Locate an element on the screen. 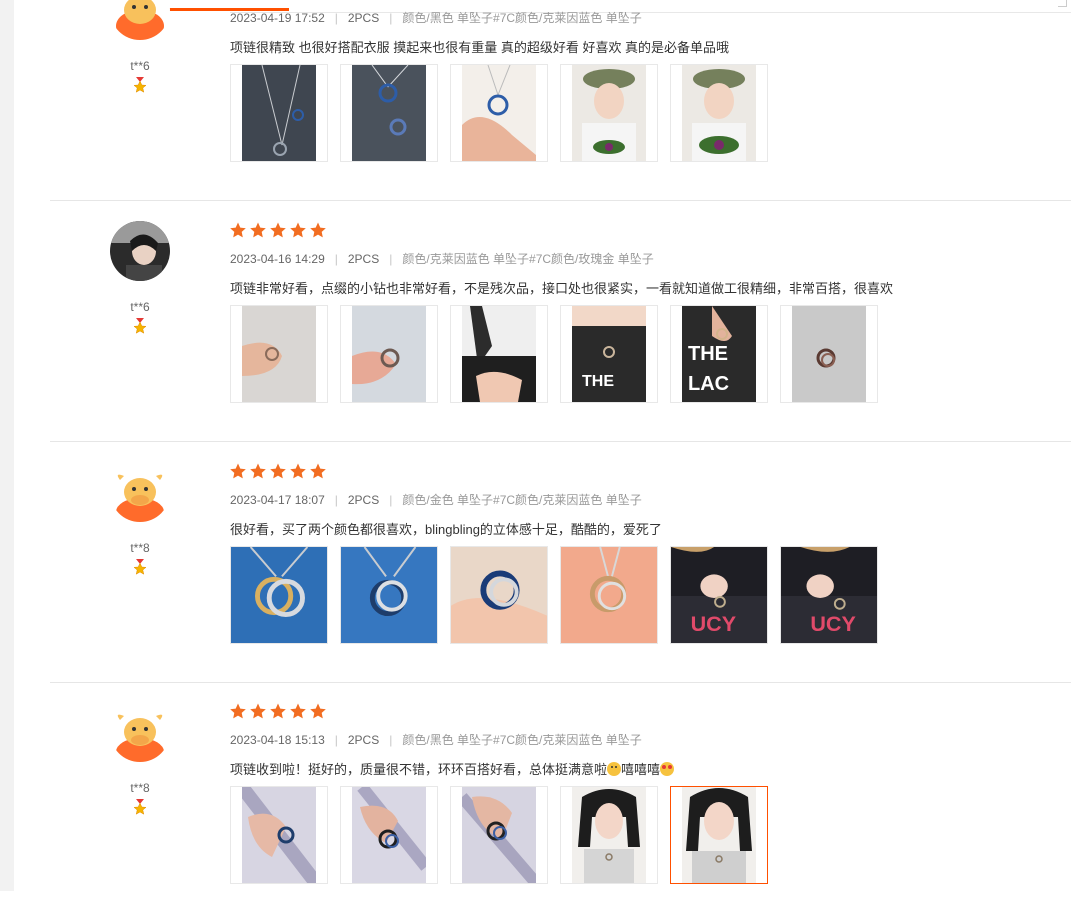  review-thumbnails is located at coordinates (505, 113).